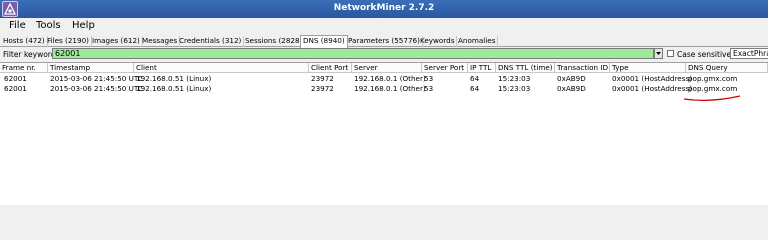 The image size is (768, 240). I want to click on match-mode-select: ExactPhrase, so click(749, 53).